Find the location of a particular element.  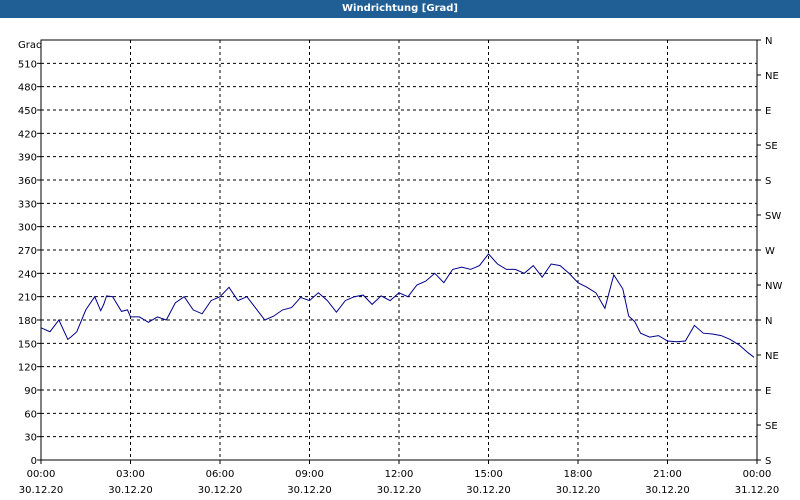

x-tick-date: 31.12.20 is located at coordinates (757, 490).